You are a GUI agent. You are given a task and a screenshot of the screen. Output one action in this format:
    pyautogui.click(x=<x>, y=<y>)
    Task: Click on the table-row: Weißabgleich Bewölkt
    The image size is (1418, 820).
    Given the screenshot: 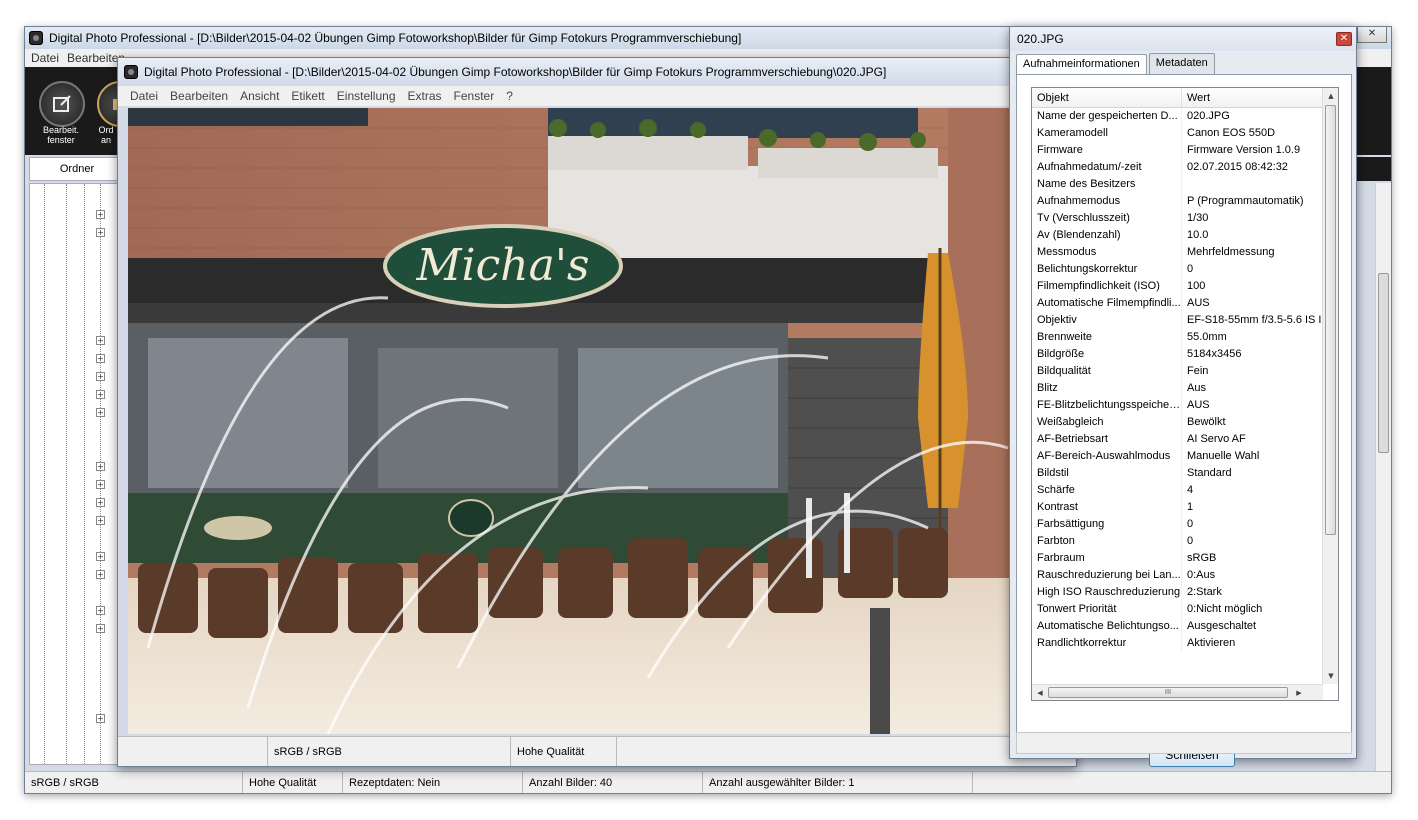 What is the action you would take?
    pyautogui.click(x=1177, y=422)
    